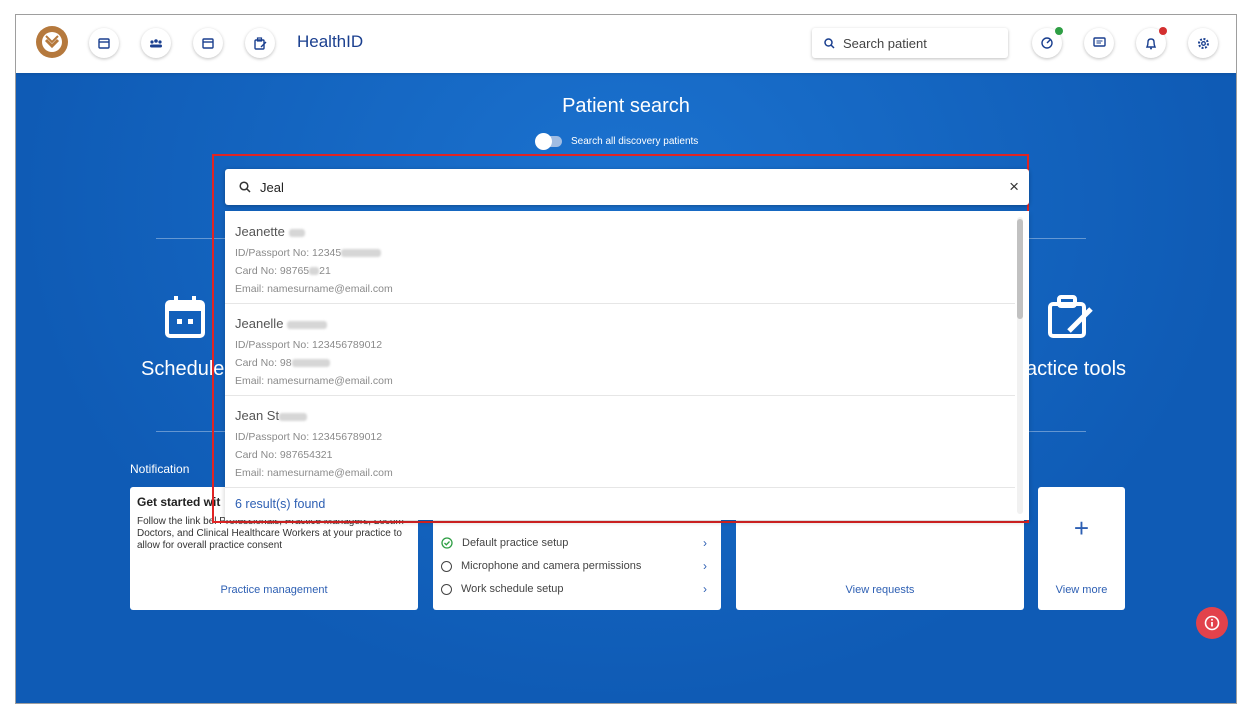 This screenshot has width=1251, height=710. Describe the element at coordinates (1081, 590) in the screenshot. I see `view-more-link: View more` at that location.